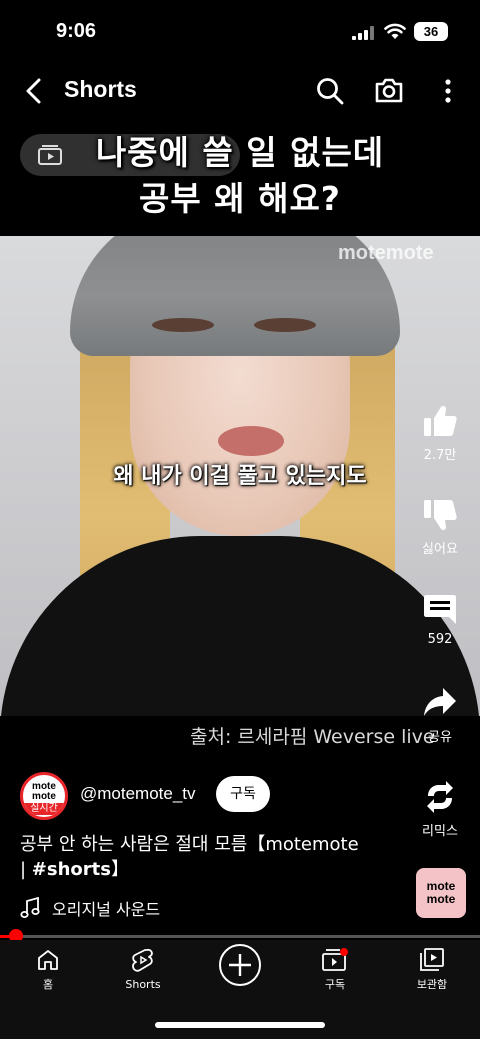  I want to click on video-headline-area: 나중에 쓸 일 없는데 공부 왜 해요?, so click(240, 176).